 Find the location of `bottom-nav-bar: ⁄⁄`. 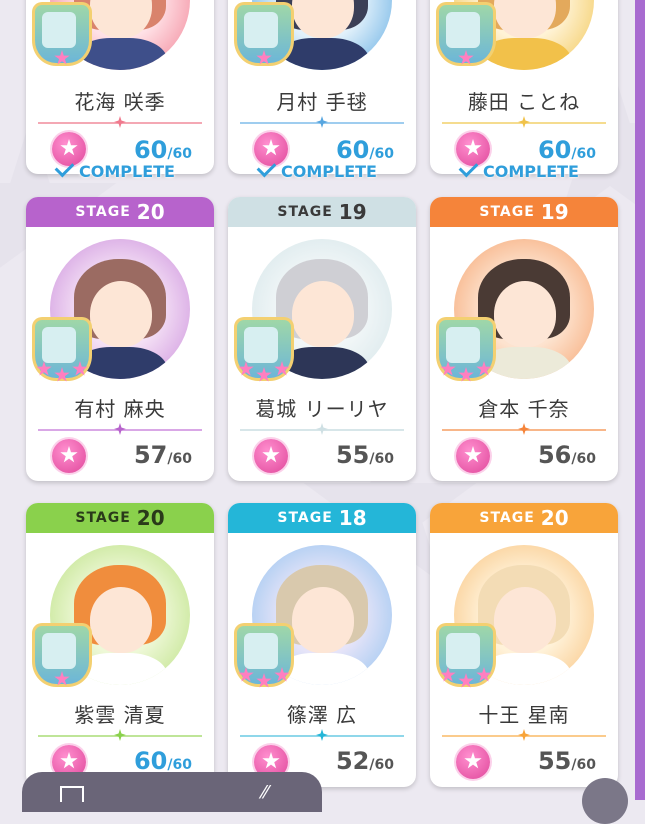

bottom-nav-bar: ⁄⁄ is located at coordinates (172, 792).